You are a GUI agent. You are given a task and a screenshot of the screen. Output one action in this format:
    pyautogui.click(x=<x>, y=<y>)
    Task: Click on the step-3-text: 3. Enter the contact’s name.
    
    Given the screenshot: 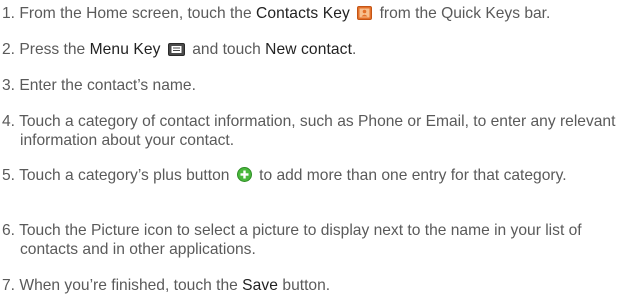 What is the action you would take?
    pyautogui.click(x=319, y=85)
    